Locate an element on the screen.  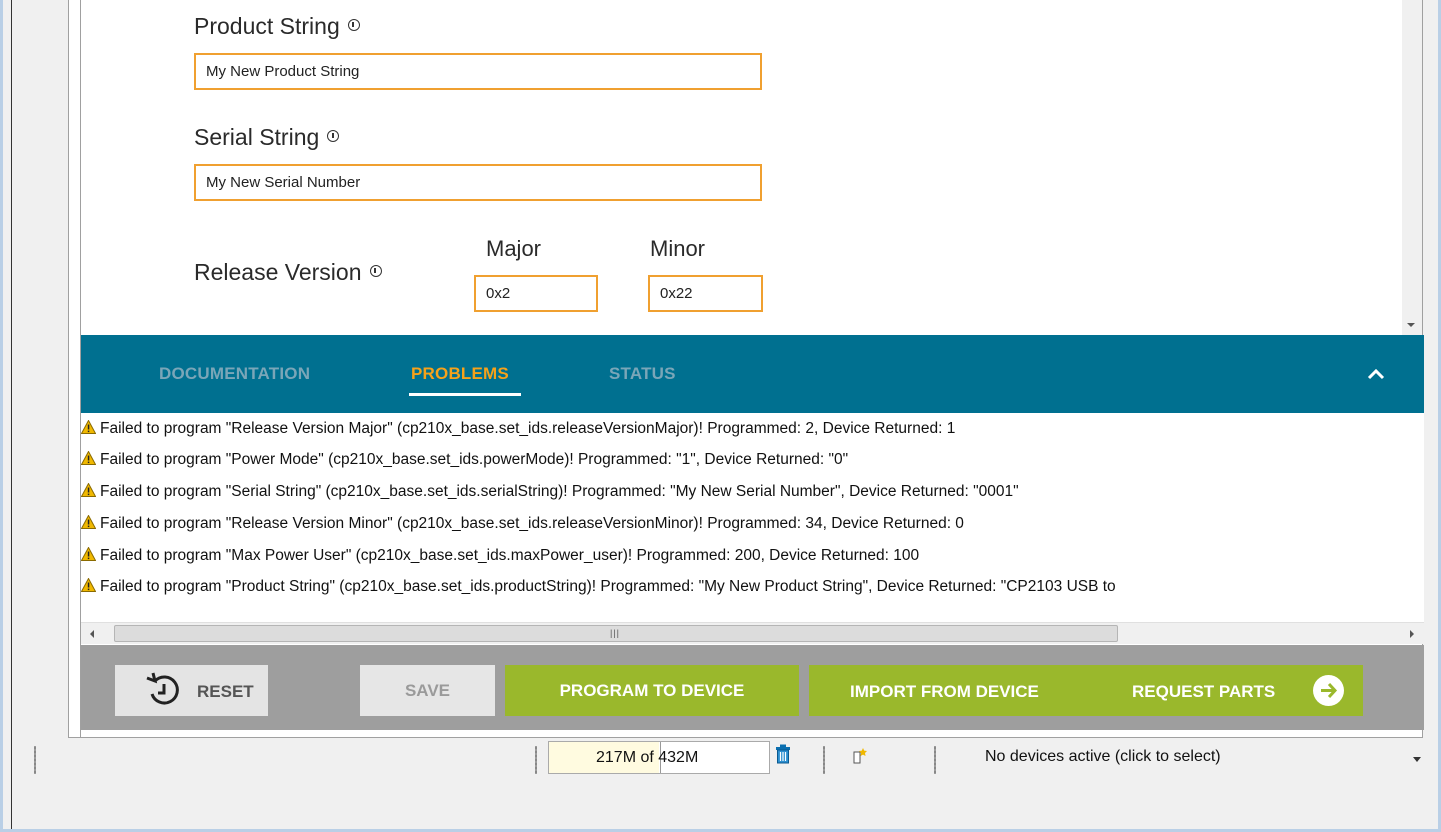
scroll-down-arrow-icon is located at coordinates (1411, 325).